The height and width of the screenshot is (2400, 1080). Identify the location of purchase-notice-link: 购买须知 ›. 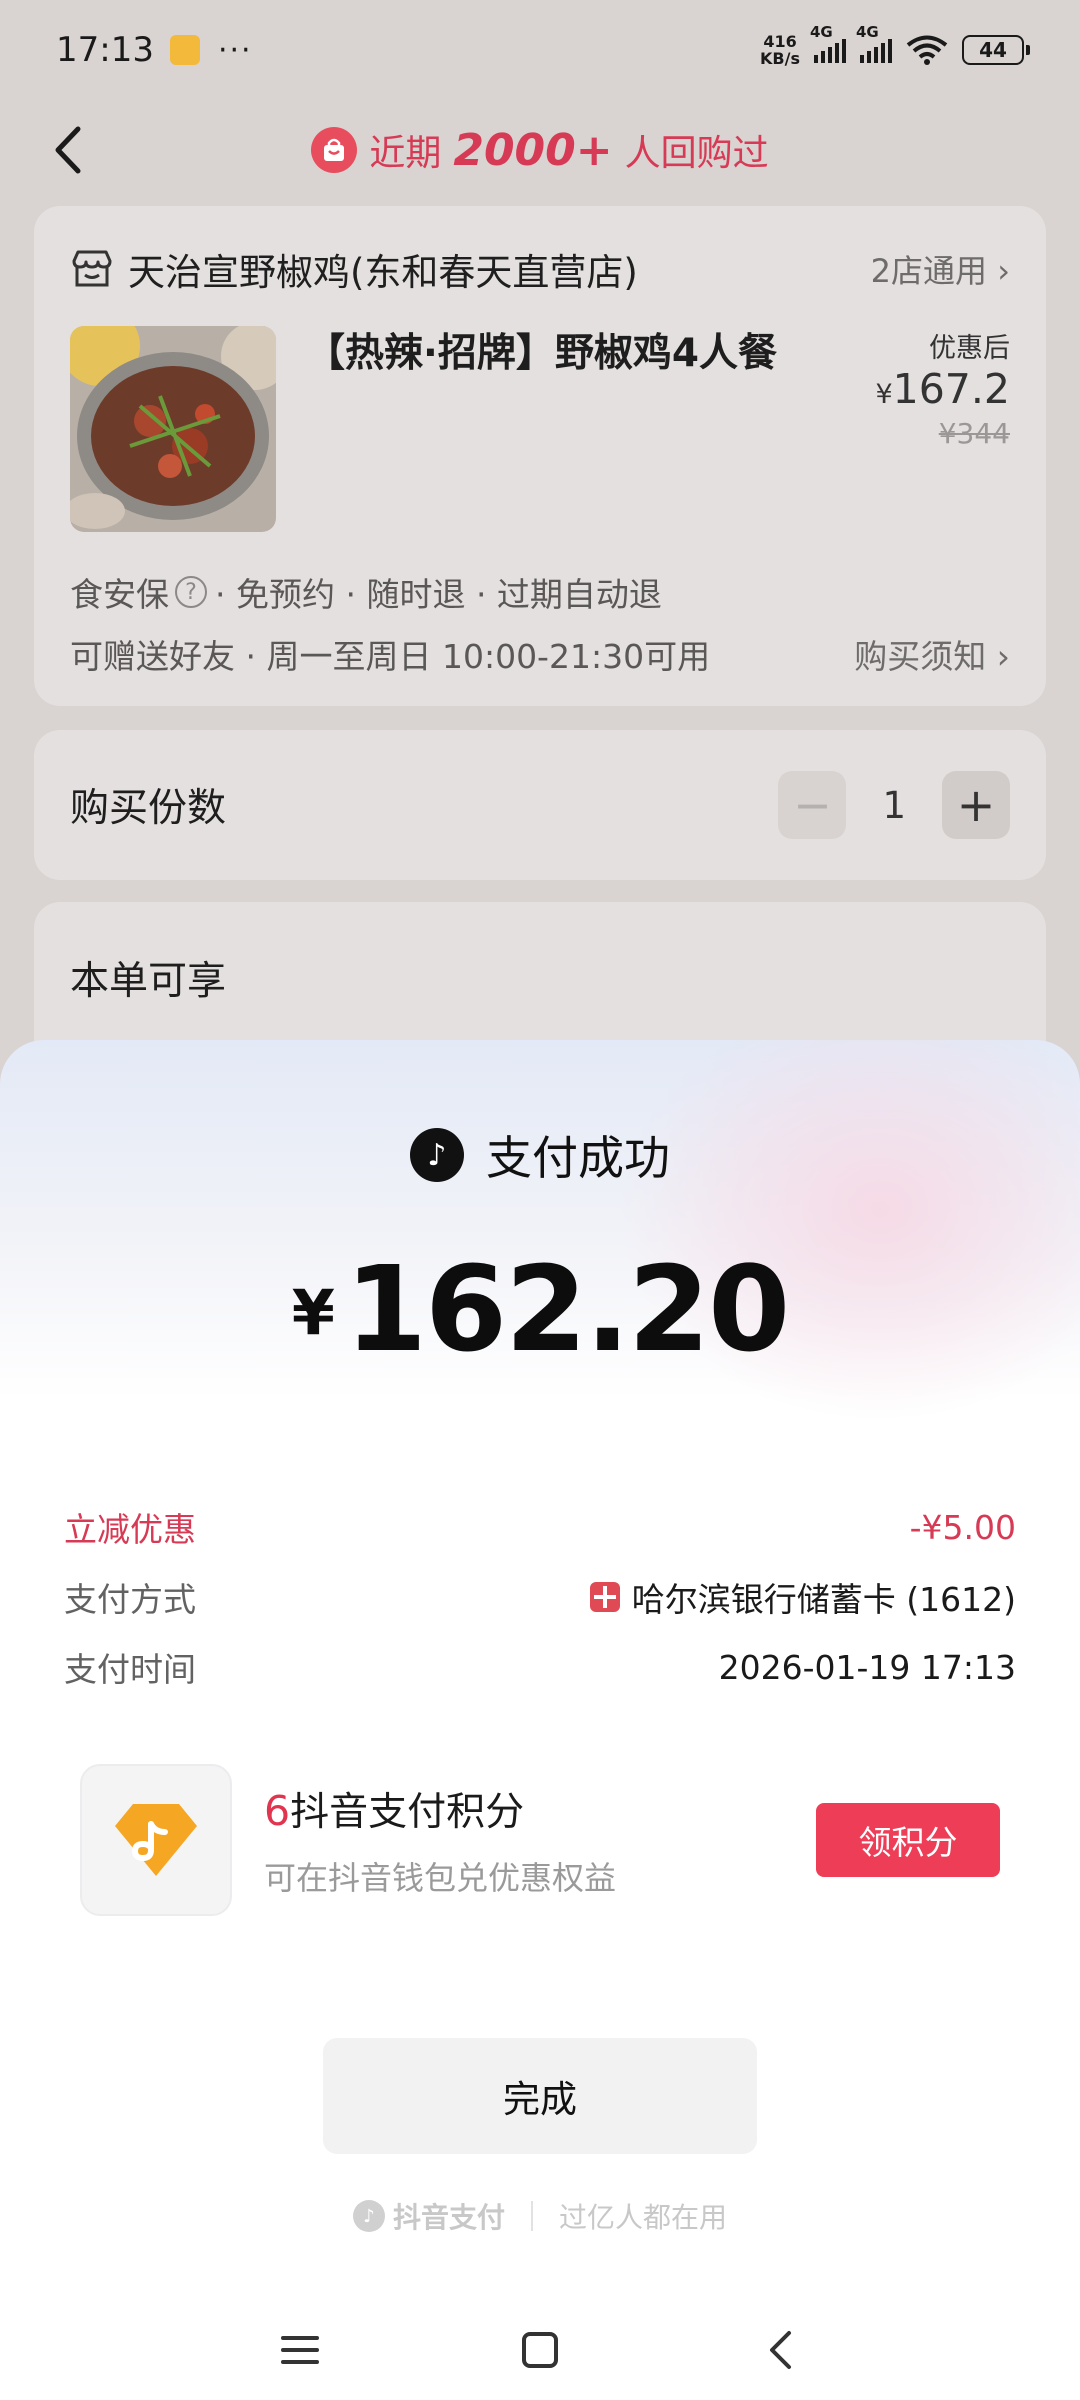
(932, 654).